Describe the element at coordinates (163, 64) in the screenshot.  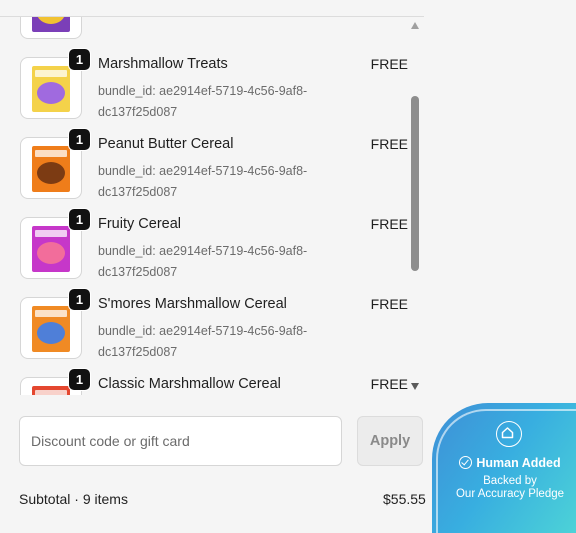
I see `product-name: Marshmallow Treats` at that location.